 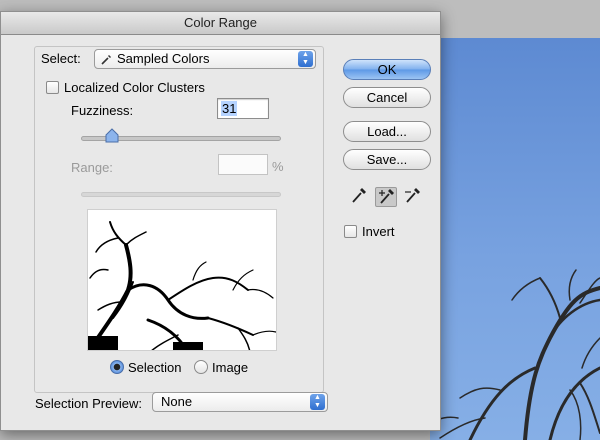 What do you see at coordinates (117, 367) in the screenshot?
I see `selection-radio` at bounding box center [117, 367].